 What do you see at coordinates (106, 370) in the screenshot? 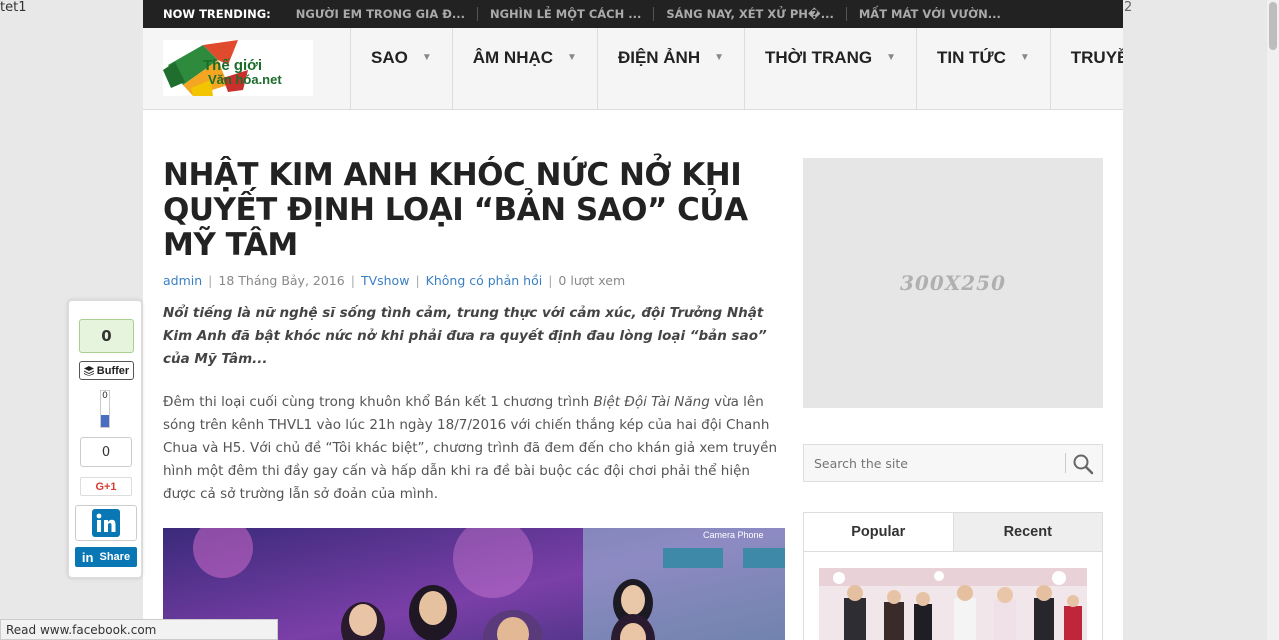
I see `buffer-button: Buffer` at bounding box center [106, 370].